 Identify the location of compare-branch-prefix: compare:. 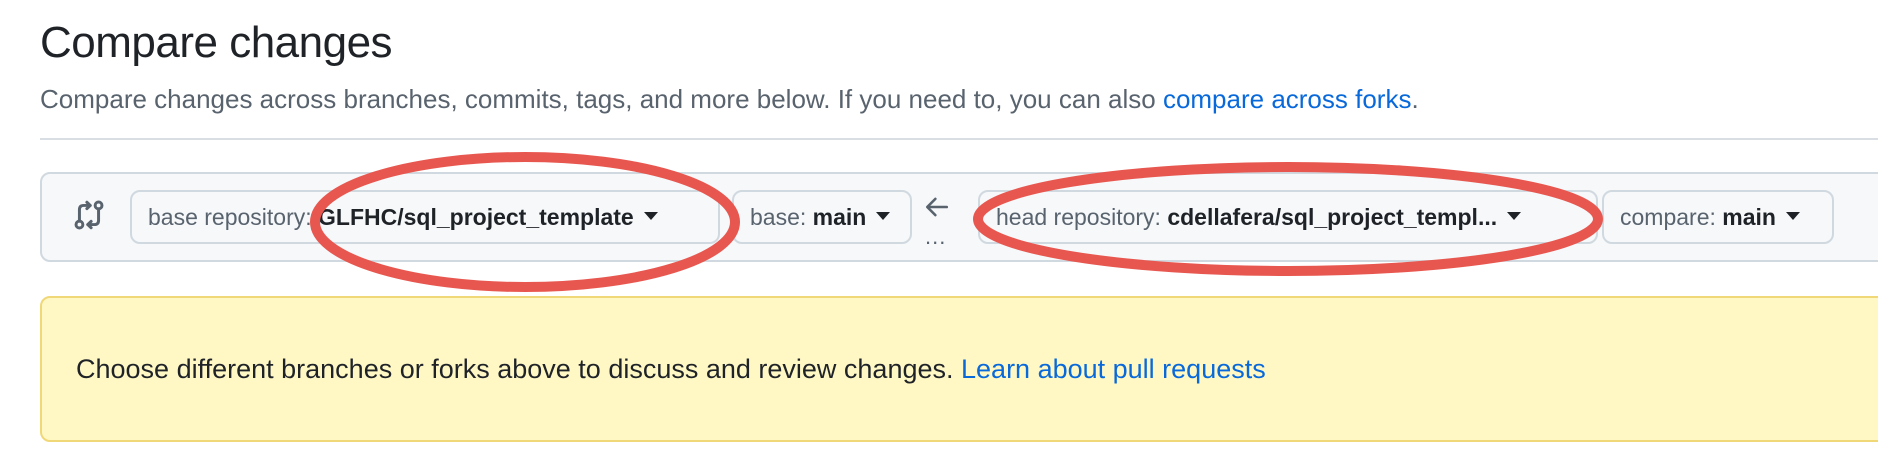
(1668, 217).